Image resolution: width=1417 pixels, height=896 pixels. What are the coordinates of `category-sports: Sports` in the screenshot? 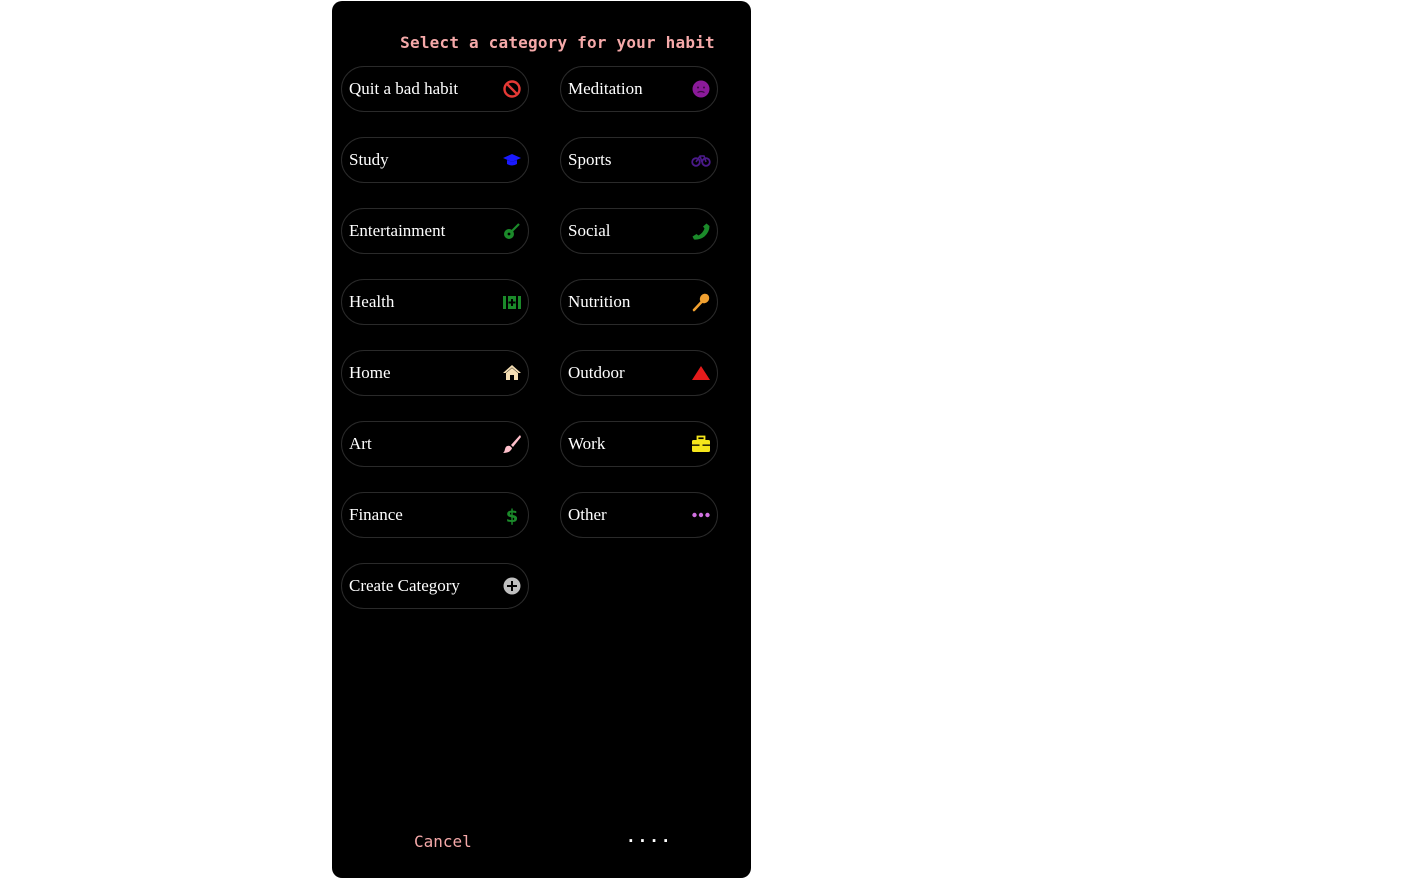 It's located at (639, 160).